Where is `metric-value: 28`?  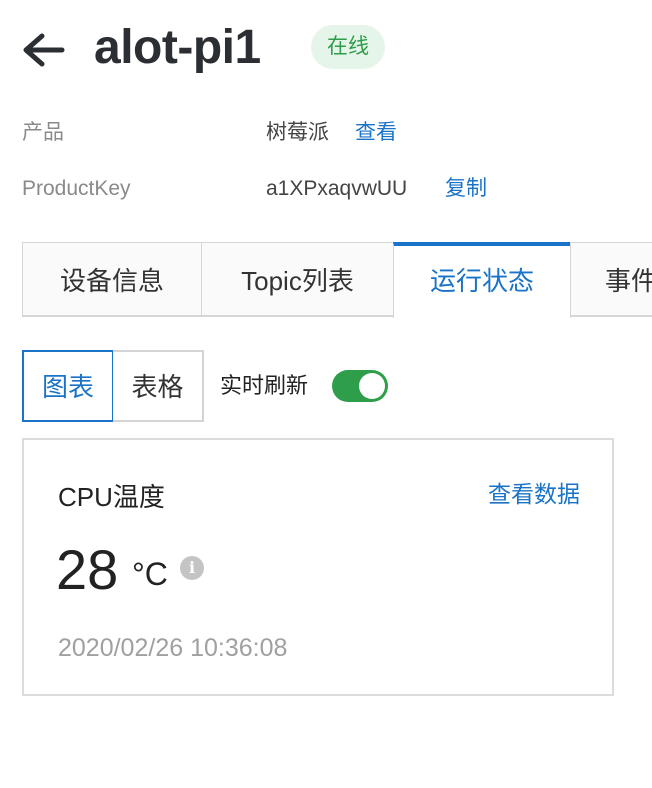
metric-value: 28 is located at coordinates (87, 569).